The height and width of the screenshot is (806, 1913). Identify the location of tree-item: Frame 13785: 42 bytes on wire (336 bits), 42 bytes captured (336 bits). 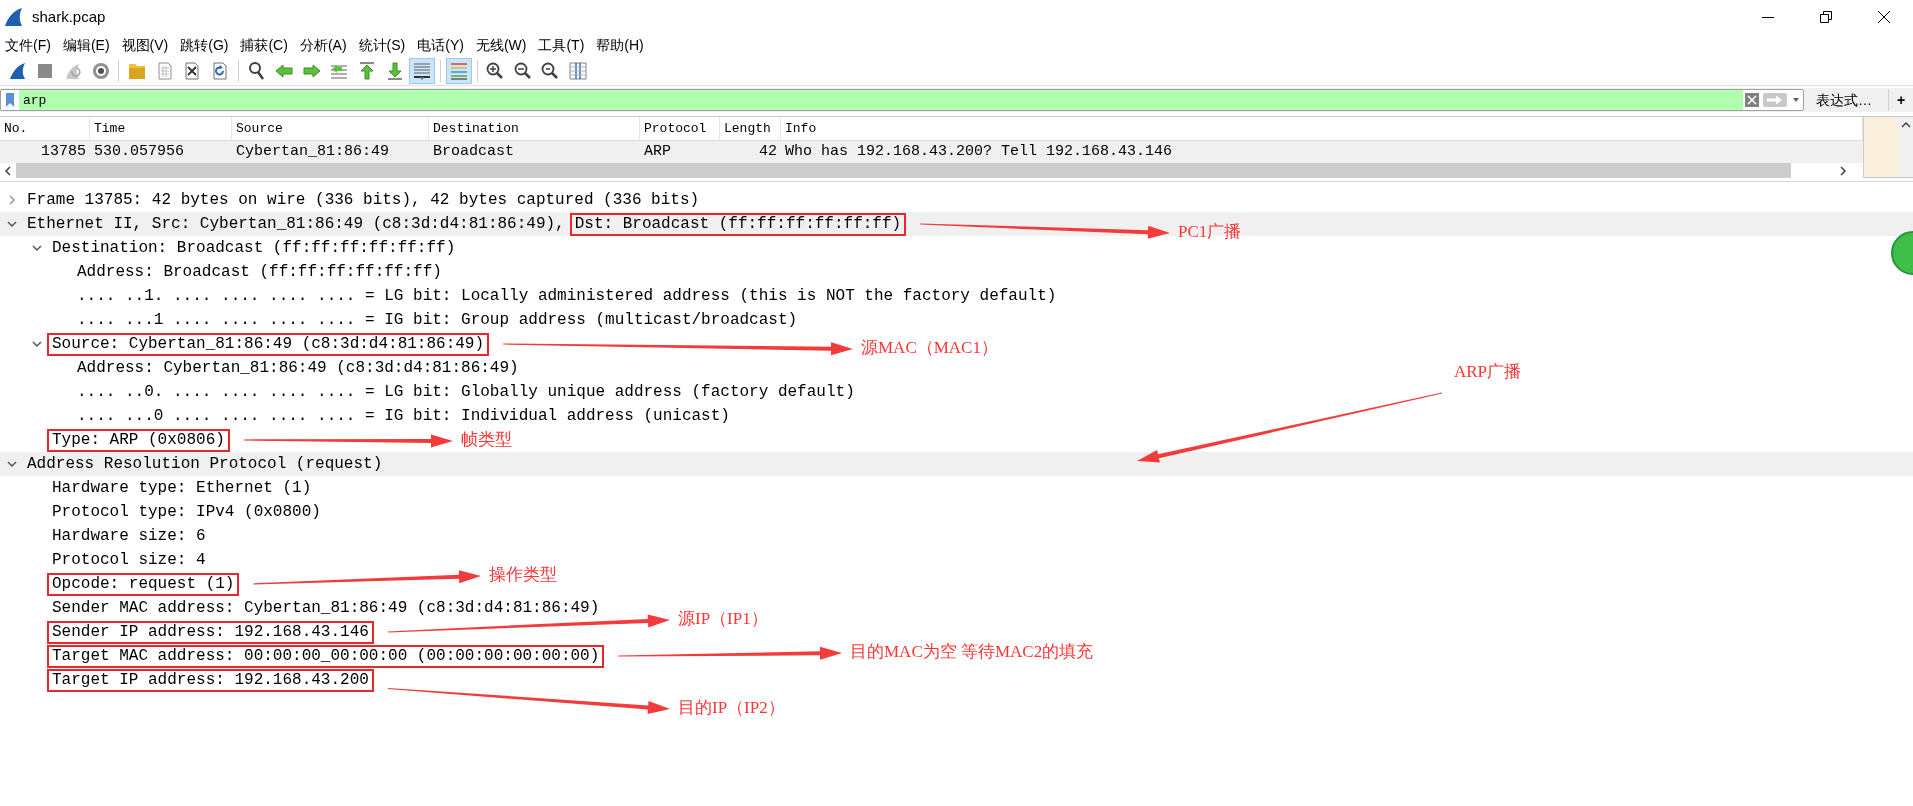
(363, 200).